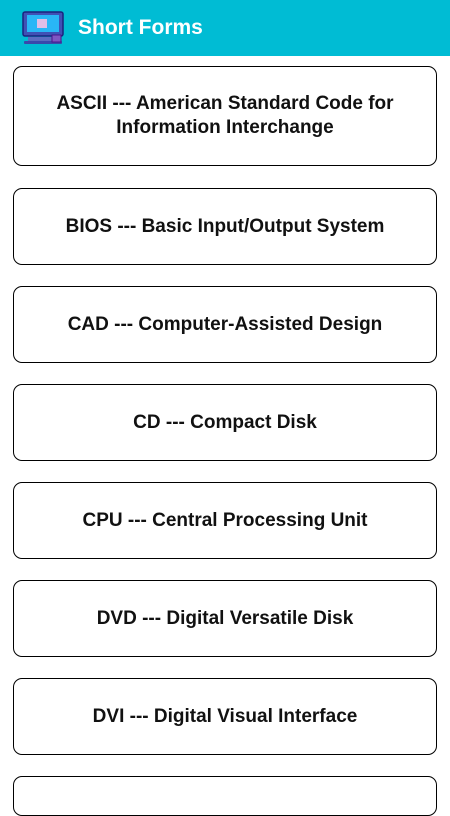 The width and height of the screenshot is (450, 816). I want to click on list-item: DVI --- Digital Visual Interface, so click(225, 716).